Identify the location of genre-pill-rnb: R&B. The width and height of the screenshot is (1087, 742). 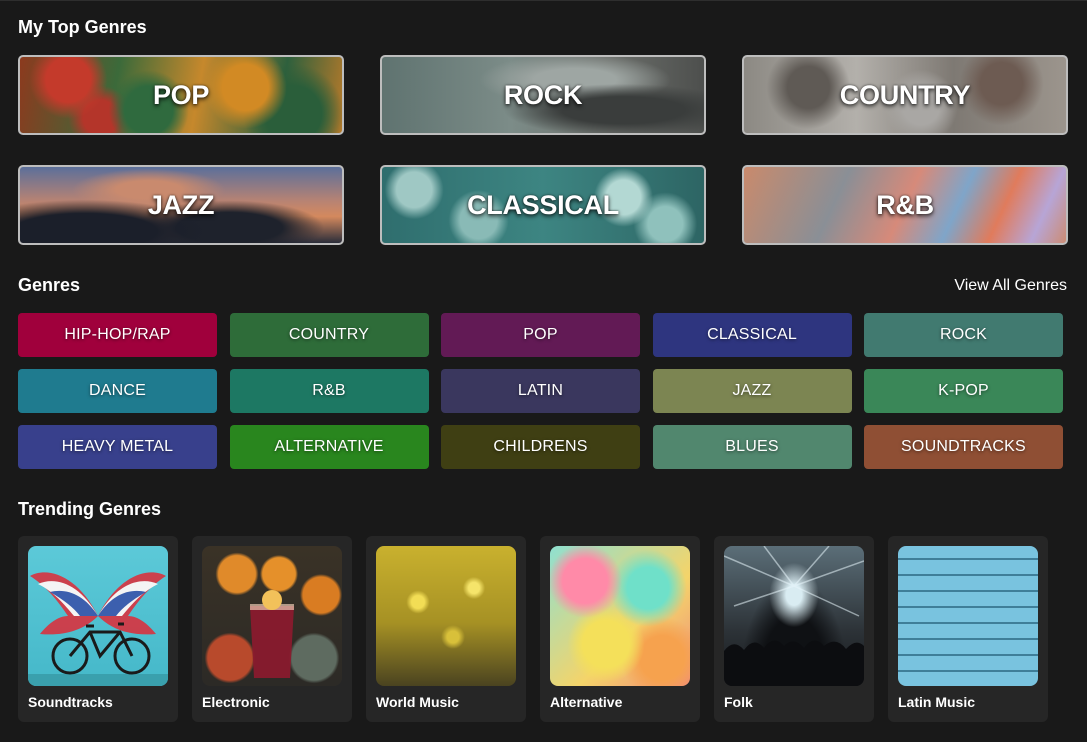
(329, 391).